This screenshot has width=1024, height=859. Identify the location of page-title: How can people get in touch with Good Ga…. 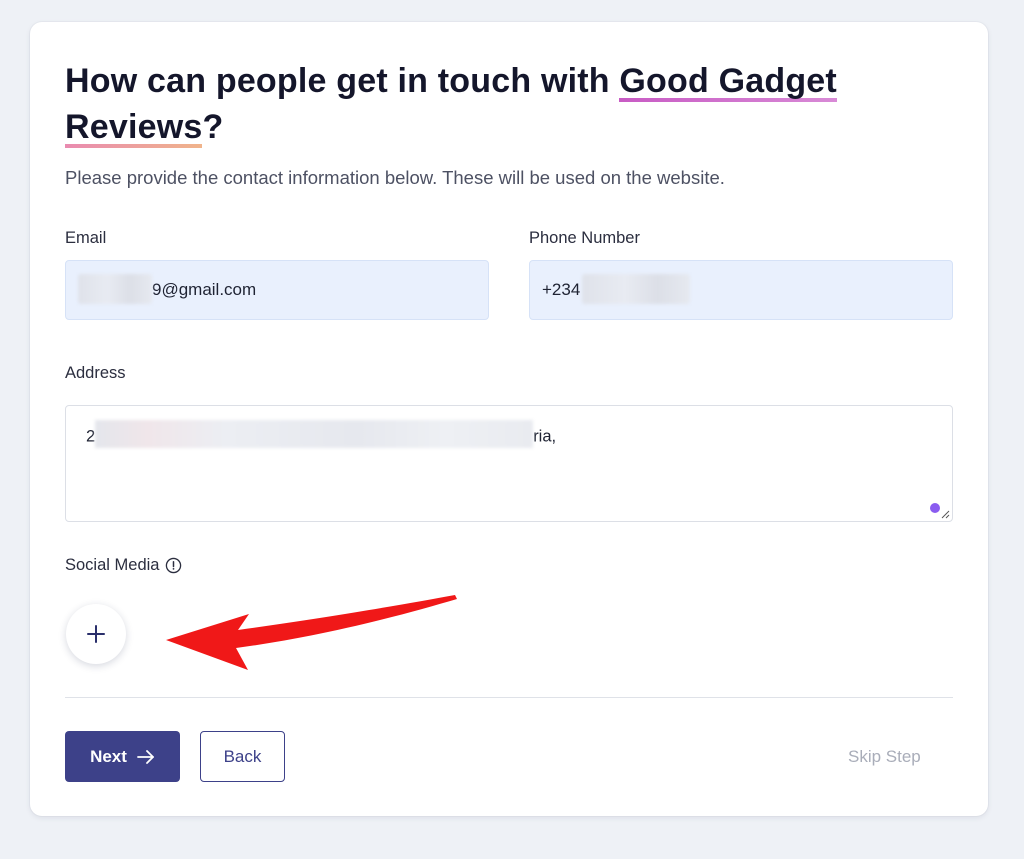
(465, 104).